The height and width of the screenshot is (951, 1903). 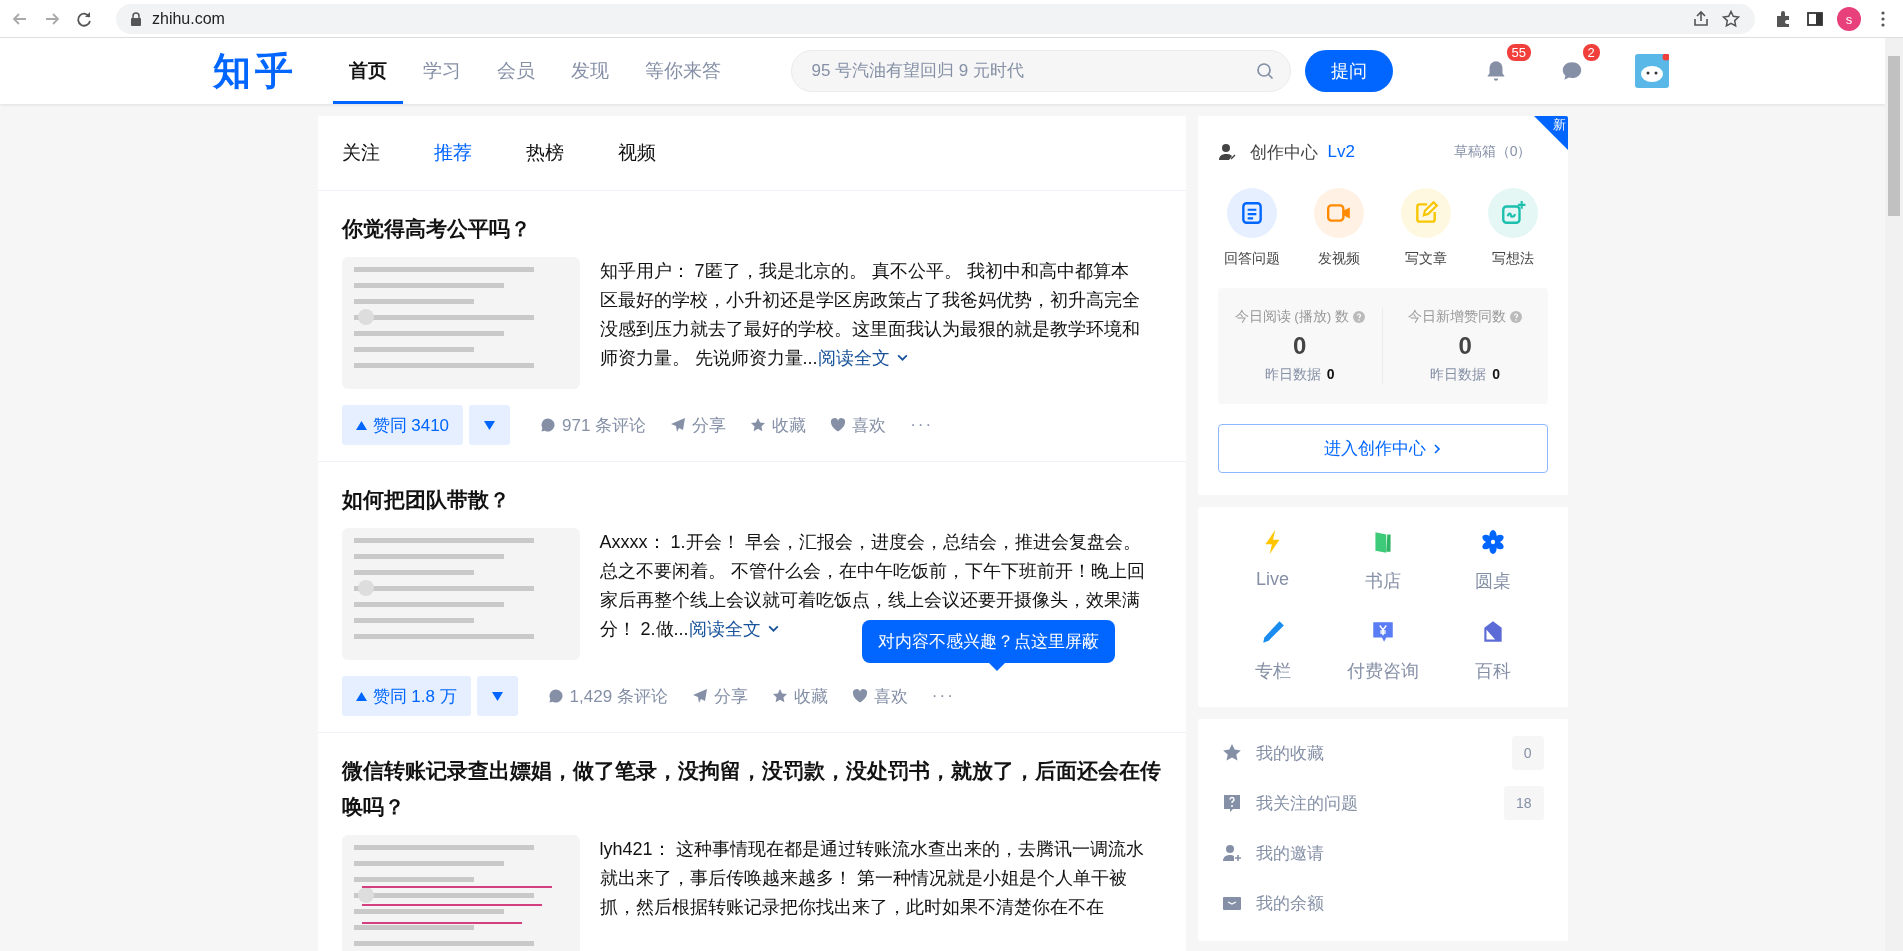 I want to click on tool-link: Live, so click(x=1272, y=561).